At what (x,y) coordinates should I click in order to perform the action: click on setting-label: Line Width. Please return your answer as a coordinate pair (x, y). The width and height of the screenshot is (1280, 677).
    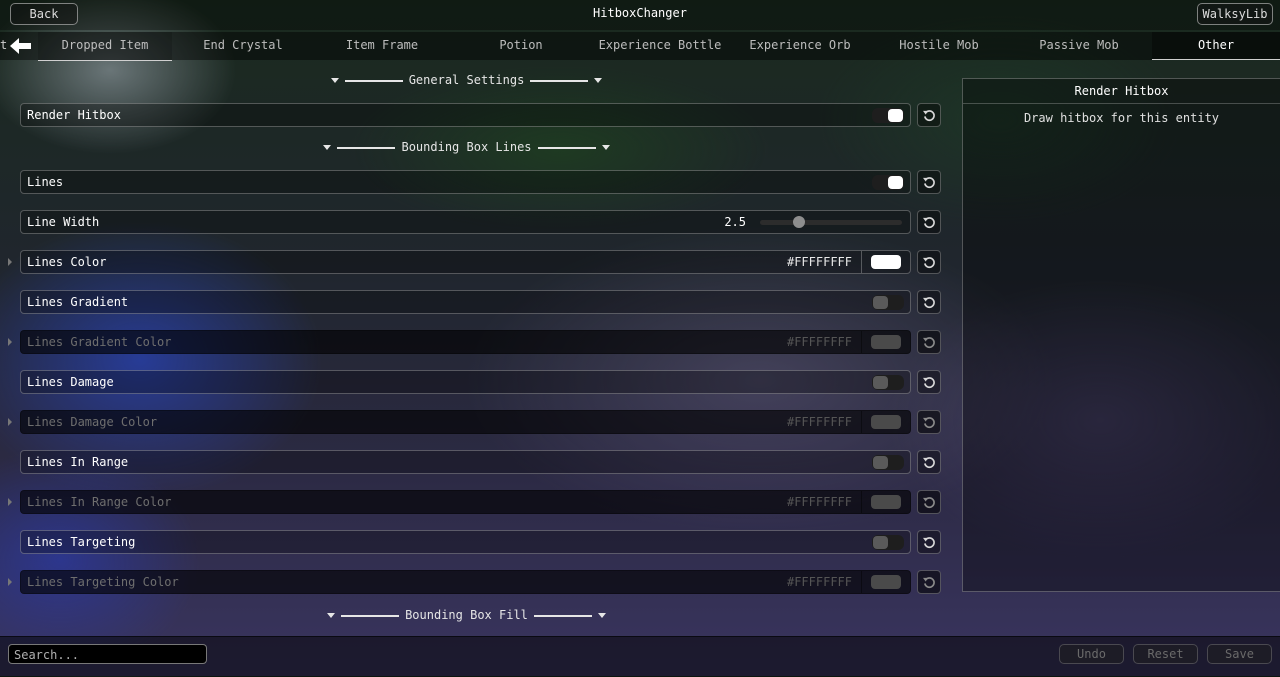
    Looking at the image, I should click on (63, 222).